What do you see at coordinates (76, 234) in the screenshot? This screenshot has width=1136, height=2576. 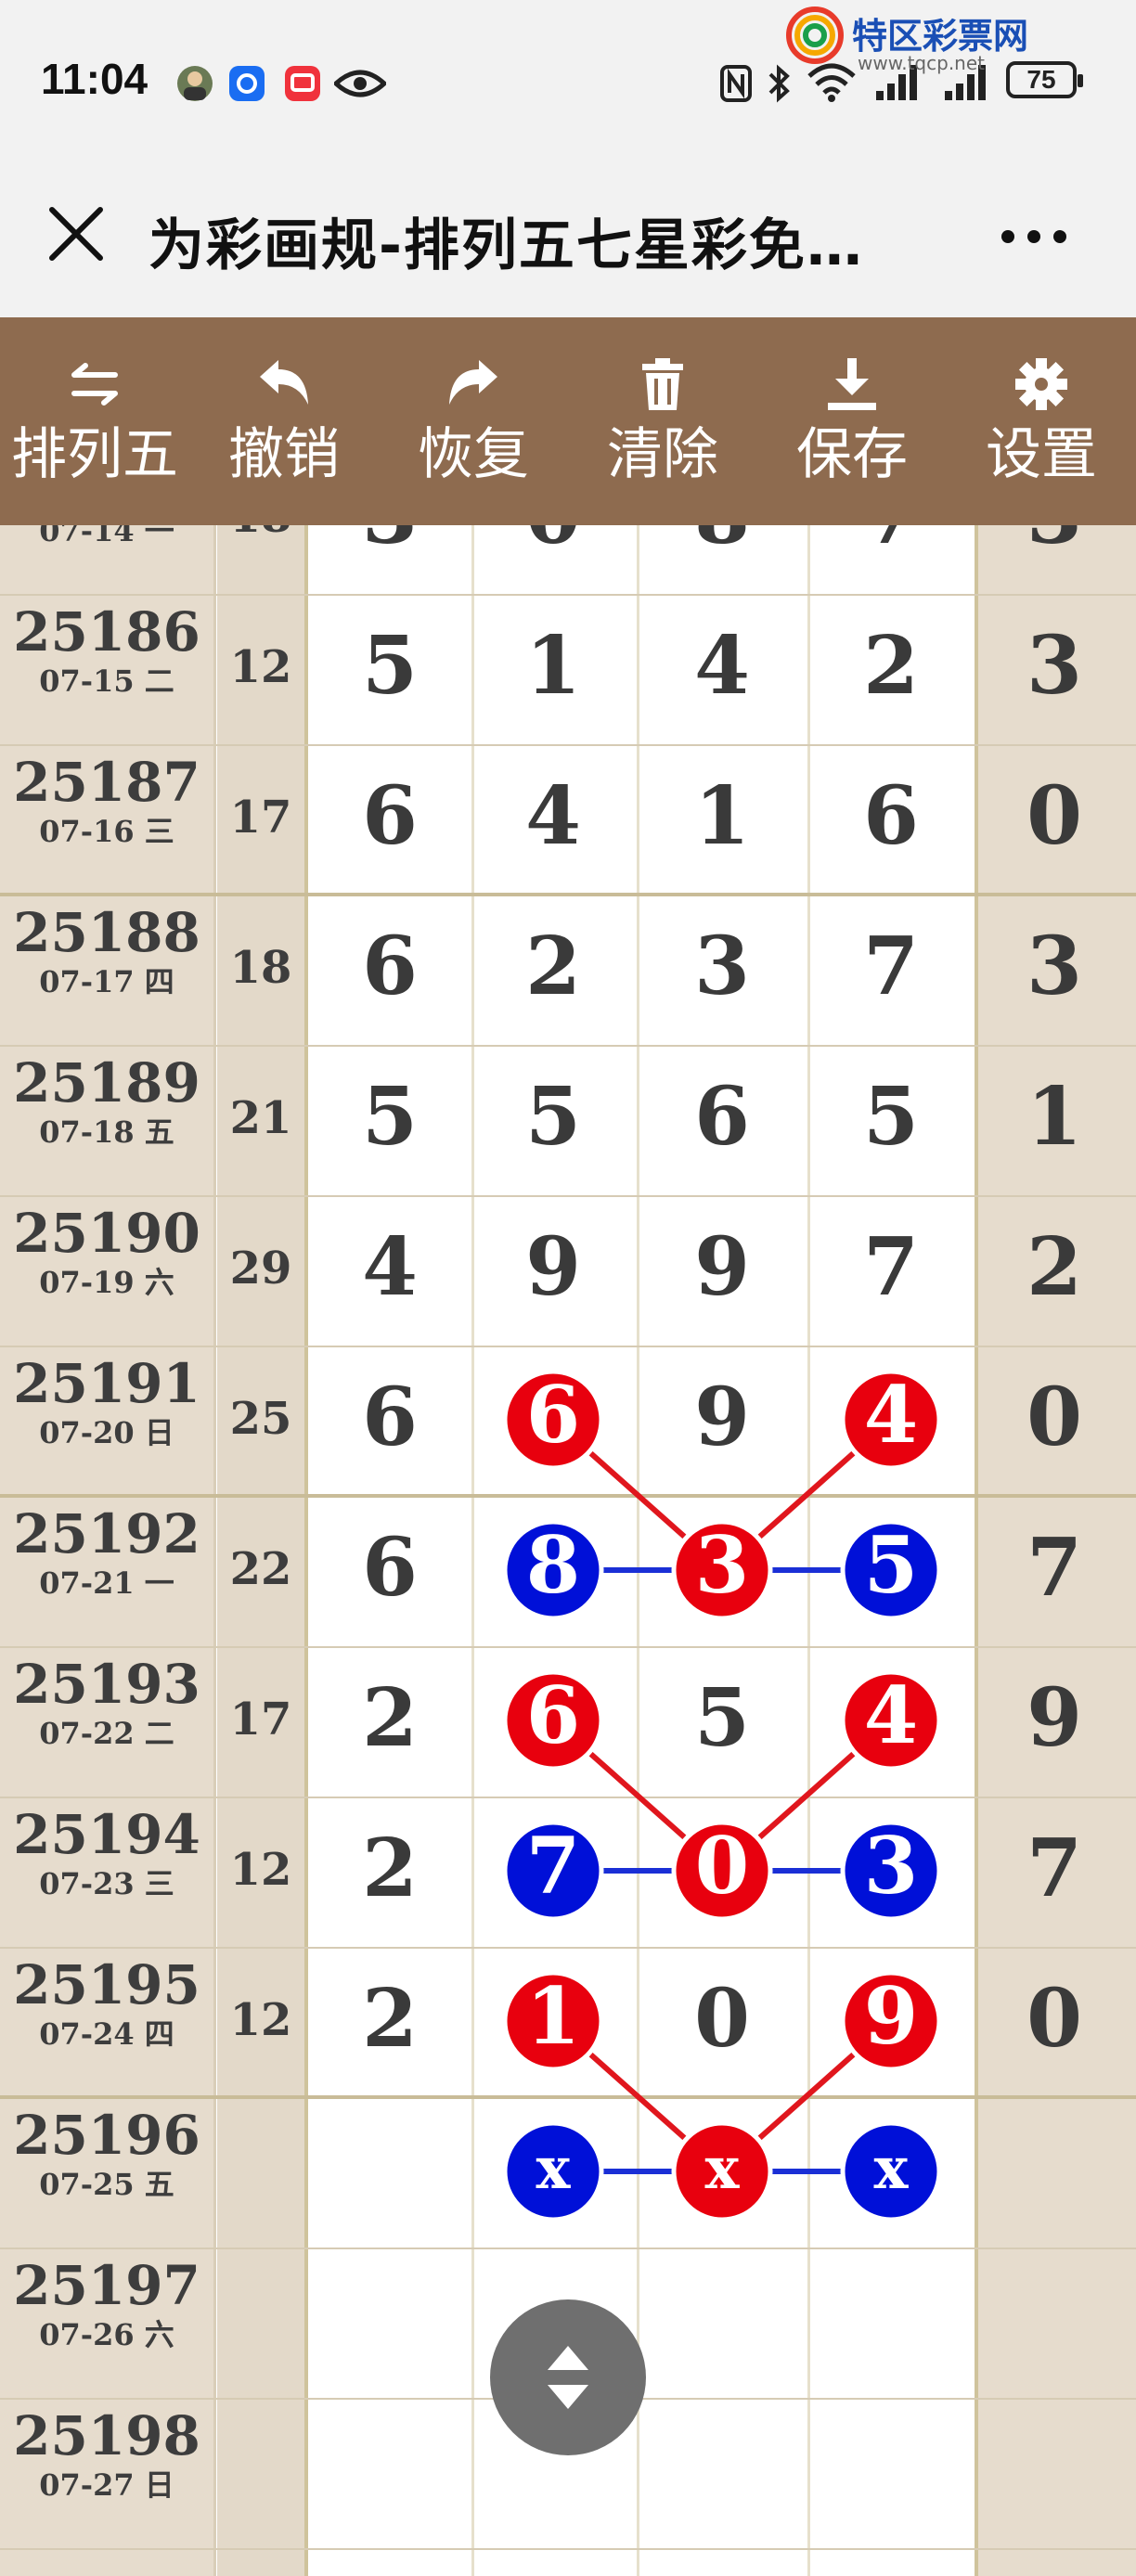 I see `close-icon` at bounding box center [76, 234].